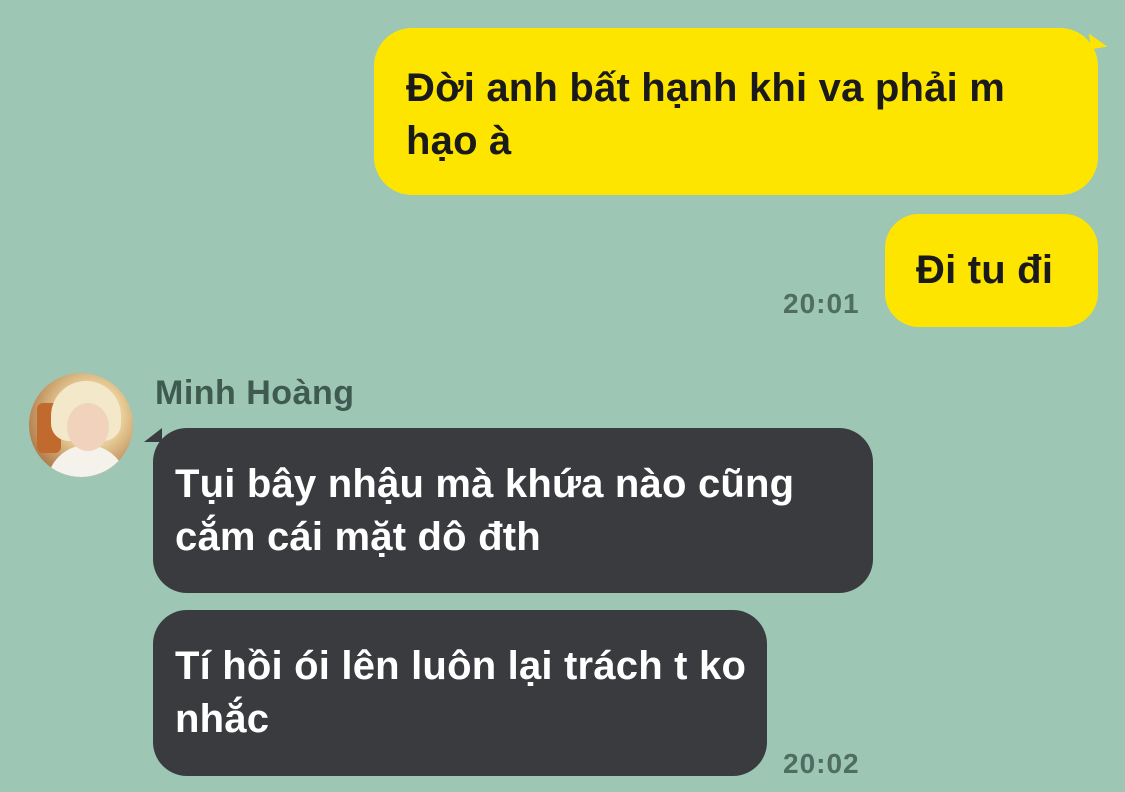  What do you see at coordinates (255, 393) in the screenshot?
I see `sender-name: Minh Hoàng` at bounding box center [255, 393].